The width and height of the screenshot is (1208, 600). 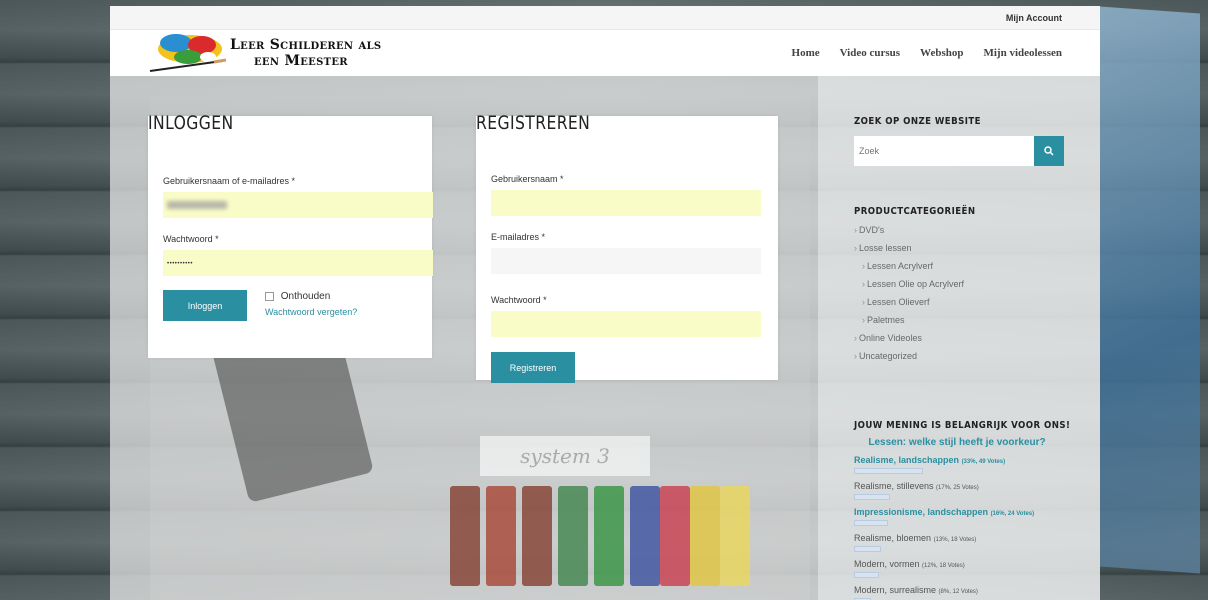 What do you see at coordinates (888, 356) in the screenshot?
I see `category-label: Uncategorized` at bounding box center [888, 356].